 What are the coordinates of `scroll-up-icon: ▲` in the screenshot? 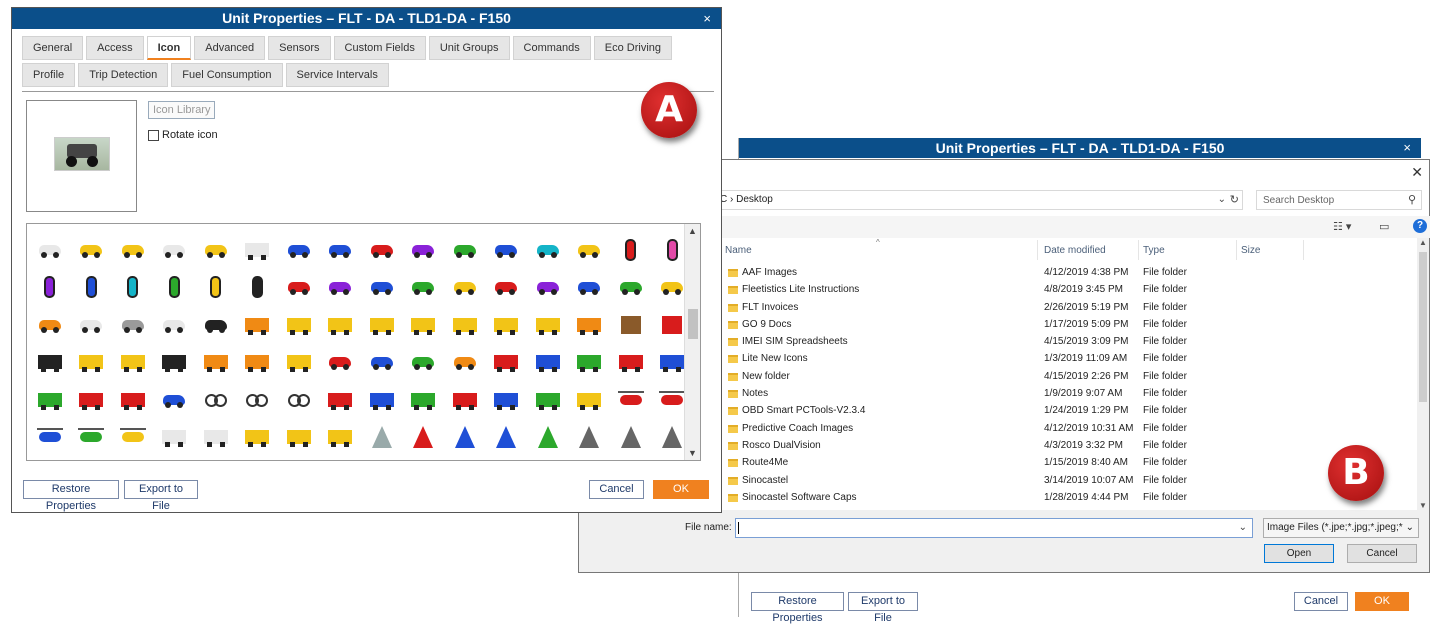 It's located at (1423, 242).